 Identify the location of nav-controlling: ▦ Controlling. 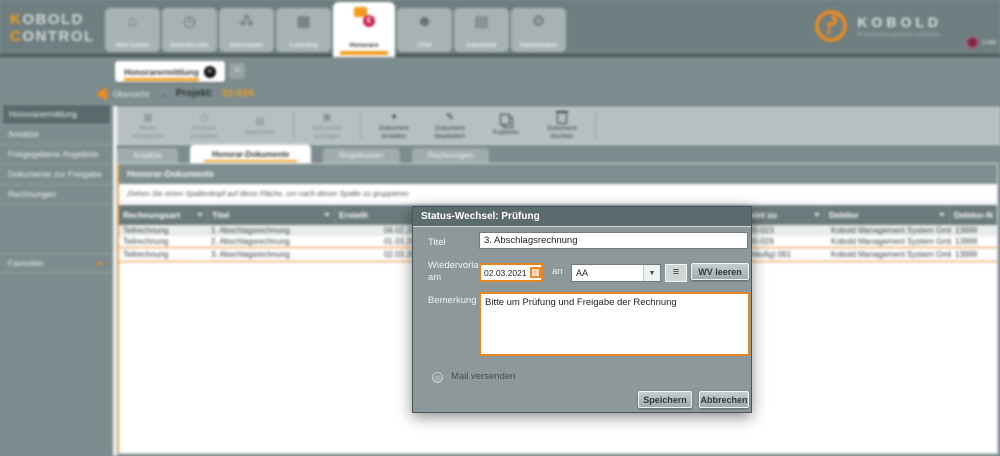
(303, 30).